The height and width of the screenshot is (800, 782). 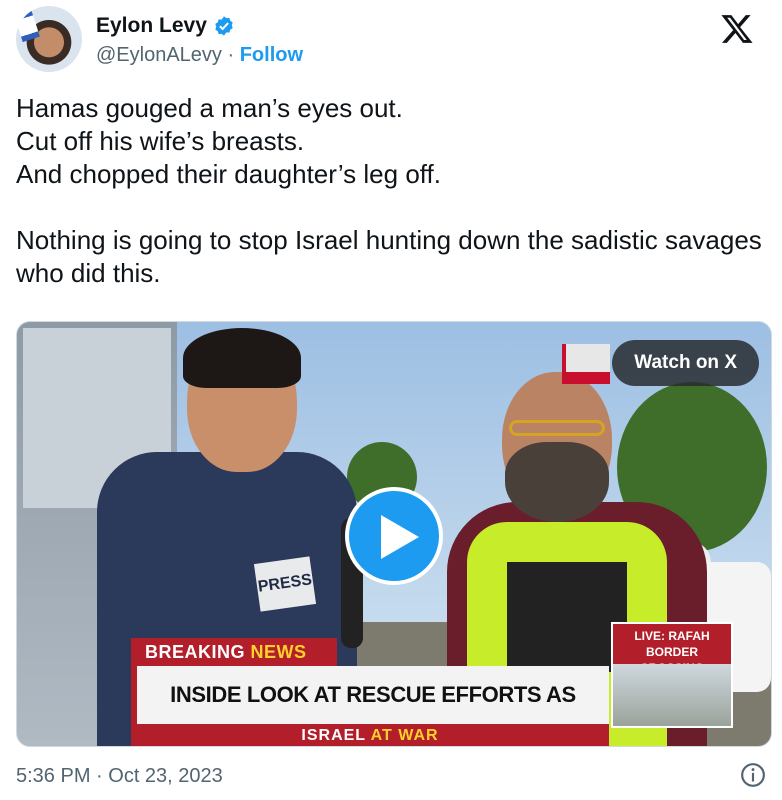 I want to click on play-icon, so click(x=400, y=537).